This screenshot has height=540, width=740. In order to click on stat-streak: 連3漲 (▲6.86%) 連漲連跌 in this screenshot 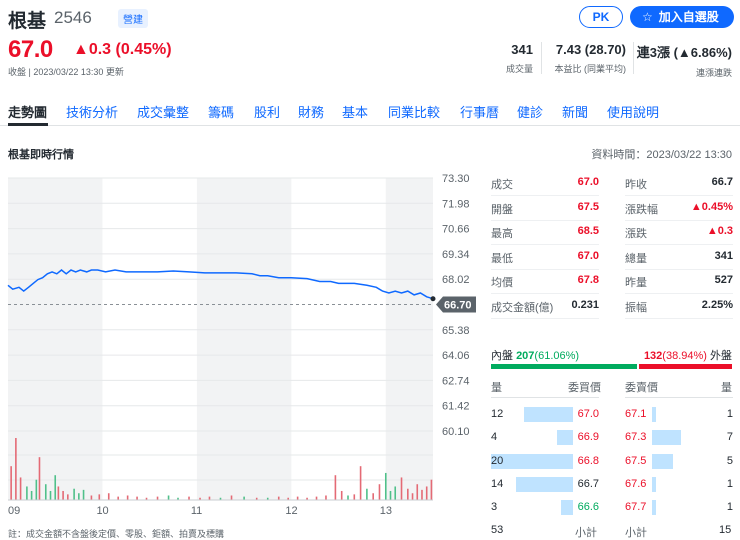, I will do `click(684, 60)`.